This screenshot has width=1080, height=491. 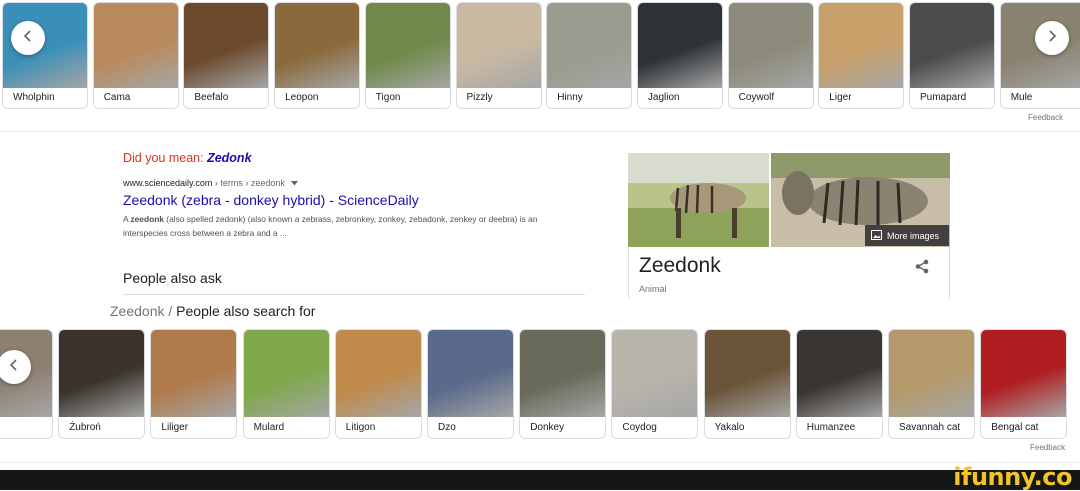 I want to click on top-carousel-label: Coywolf, so click(x=756, y=97).